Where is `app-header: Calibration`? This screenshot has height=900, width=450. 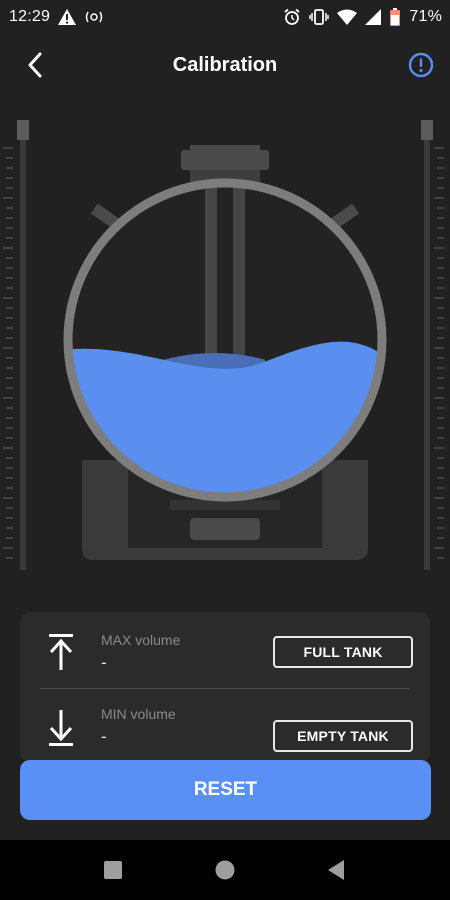 app-header: Calibration is located at coordinates (225, 65).